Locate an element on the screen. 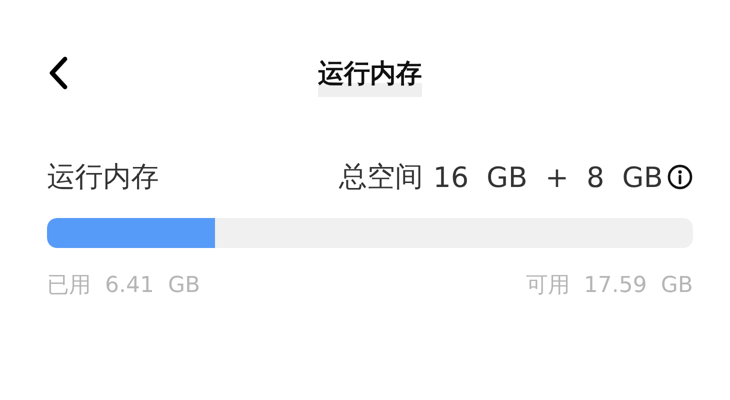  back-icon is located at coordinates (58, 73).